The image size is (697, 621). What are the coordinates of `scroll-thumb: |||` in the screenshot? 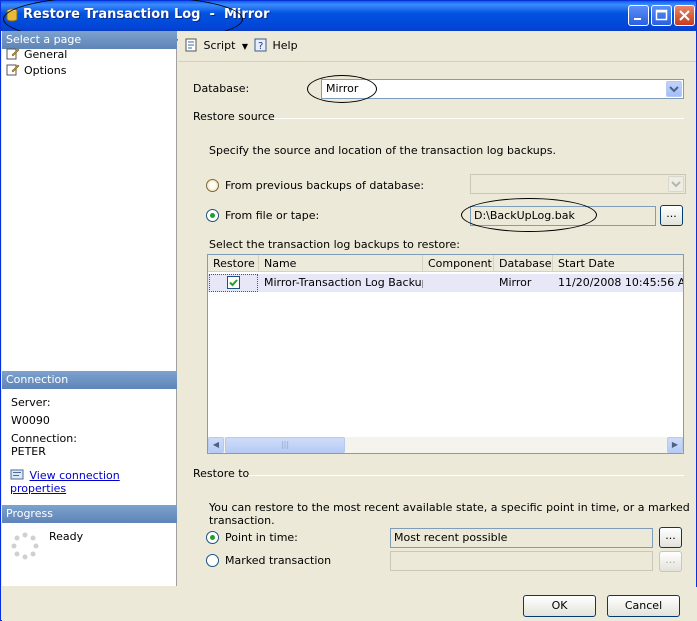 It's located at (285, 445).